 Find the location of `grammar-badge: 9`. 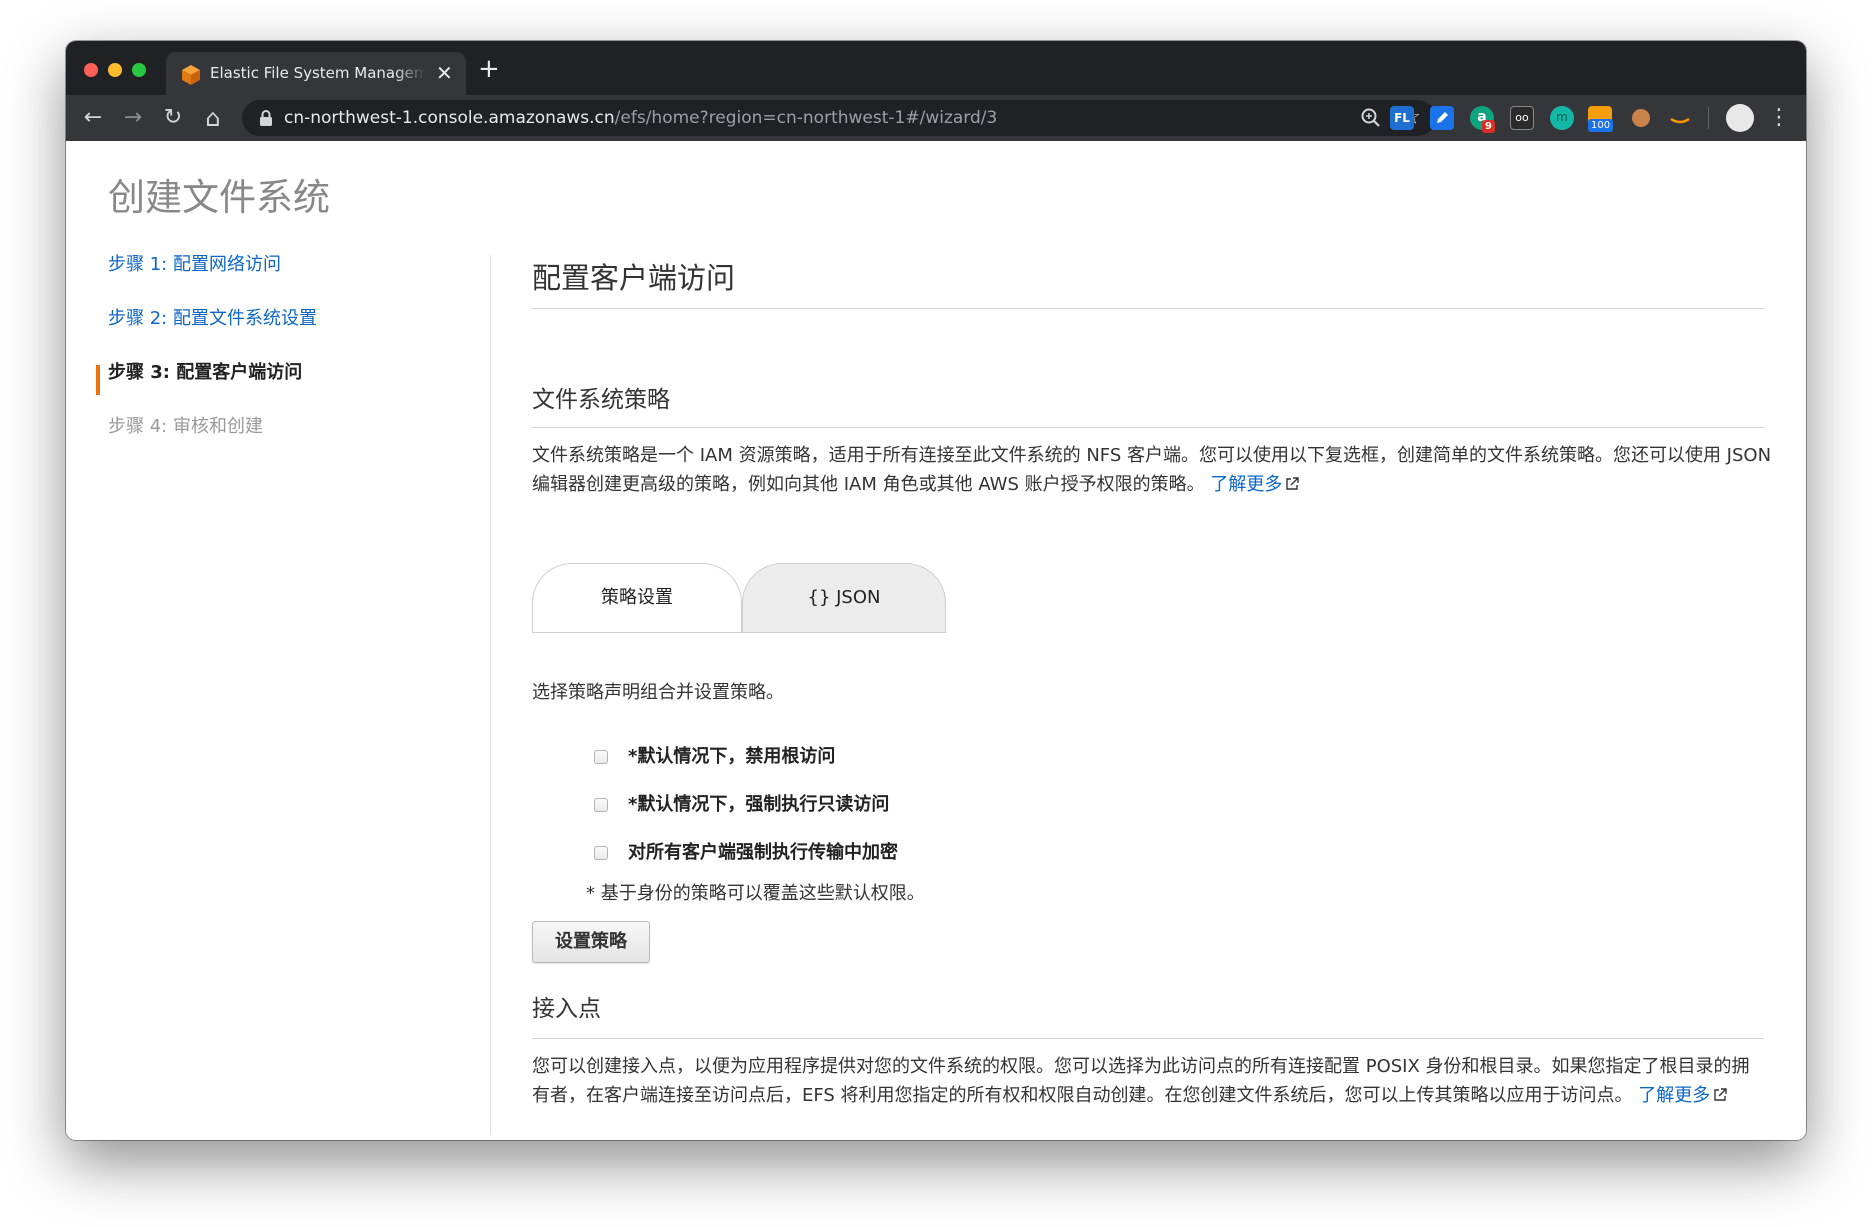

grammar-badge: 9 is located at coordinates (1488, 126).